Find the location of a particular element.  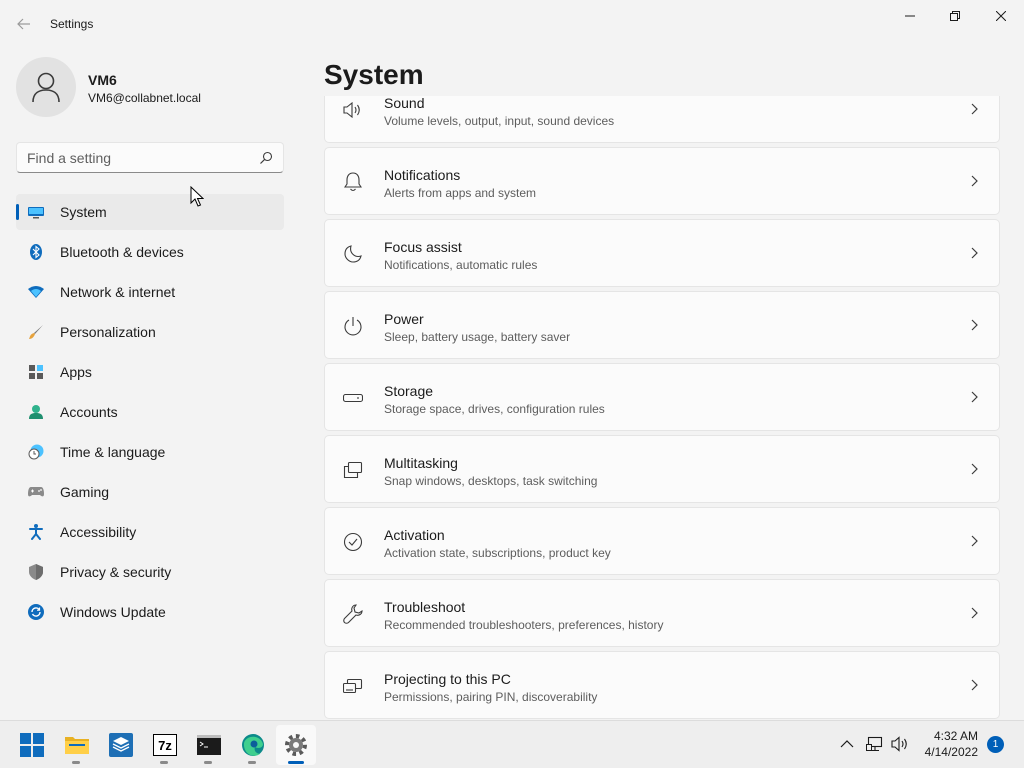

sidebar-item-label: Time & language is located at coordinates (113, 452).